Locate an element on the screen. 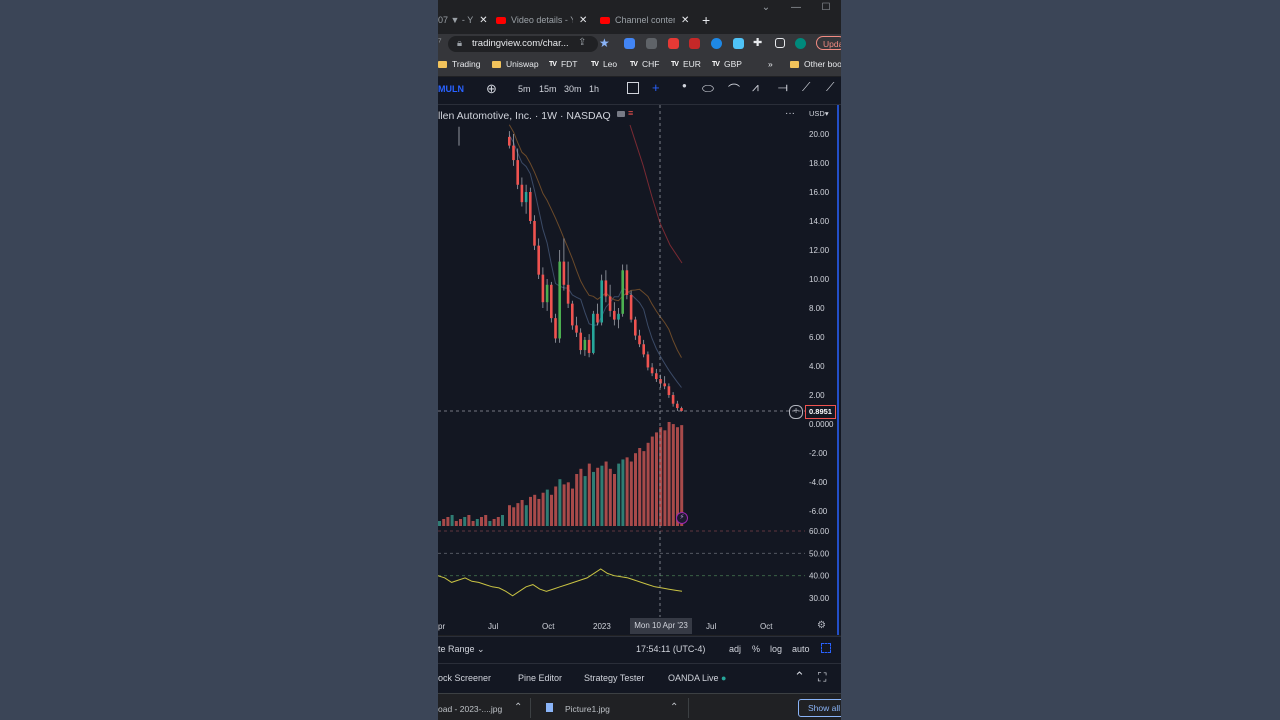 The height and width of the screenshot is (720, 1280). currency-select: USD▾ is located at coordinates (819, 113).